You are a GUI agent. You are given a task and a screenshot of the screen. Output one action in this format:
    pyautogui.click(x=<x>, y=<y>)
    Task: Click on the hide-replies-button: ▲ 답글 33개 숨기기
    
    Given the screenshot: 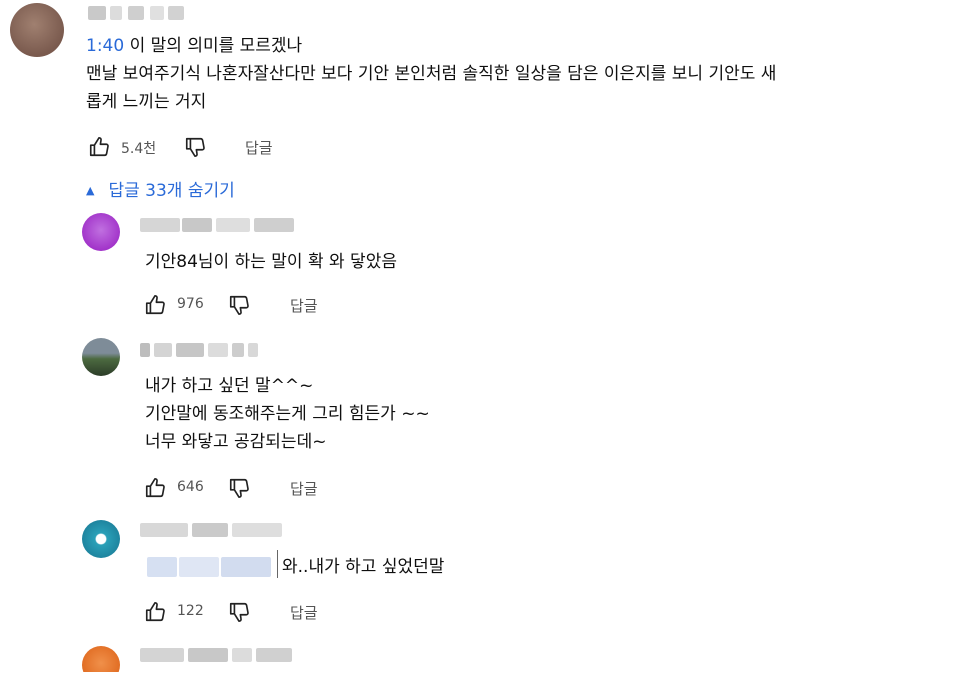 What is the action you would take?
    pyautogui.click(x=160, y=188)
    